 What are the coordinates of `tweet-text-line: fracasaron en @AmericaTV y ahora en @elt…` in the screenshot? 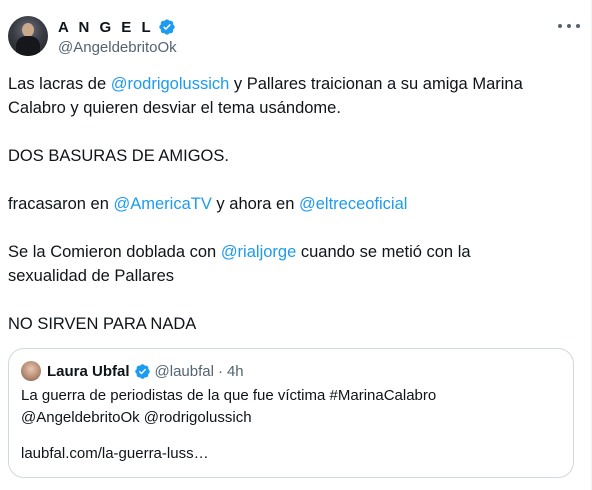 It's located at (291, 204).